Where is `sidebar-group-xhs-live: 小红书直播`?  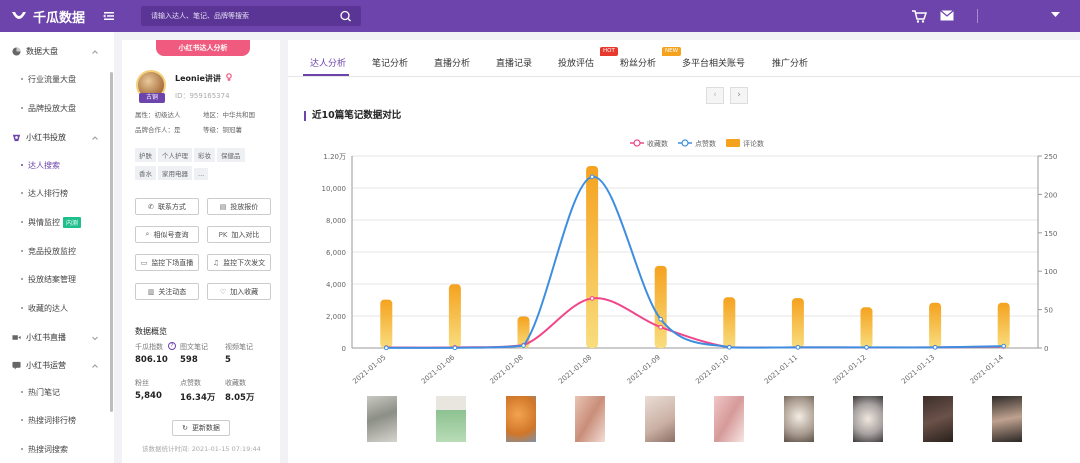
sidebar-group-xhs-live: 小红书直播 is located at coordinates (39, 337).